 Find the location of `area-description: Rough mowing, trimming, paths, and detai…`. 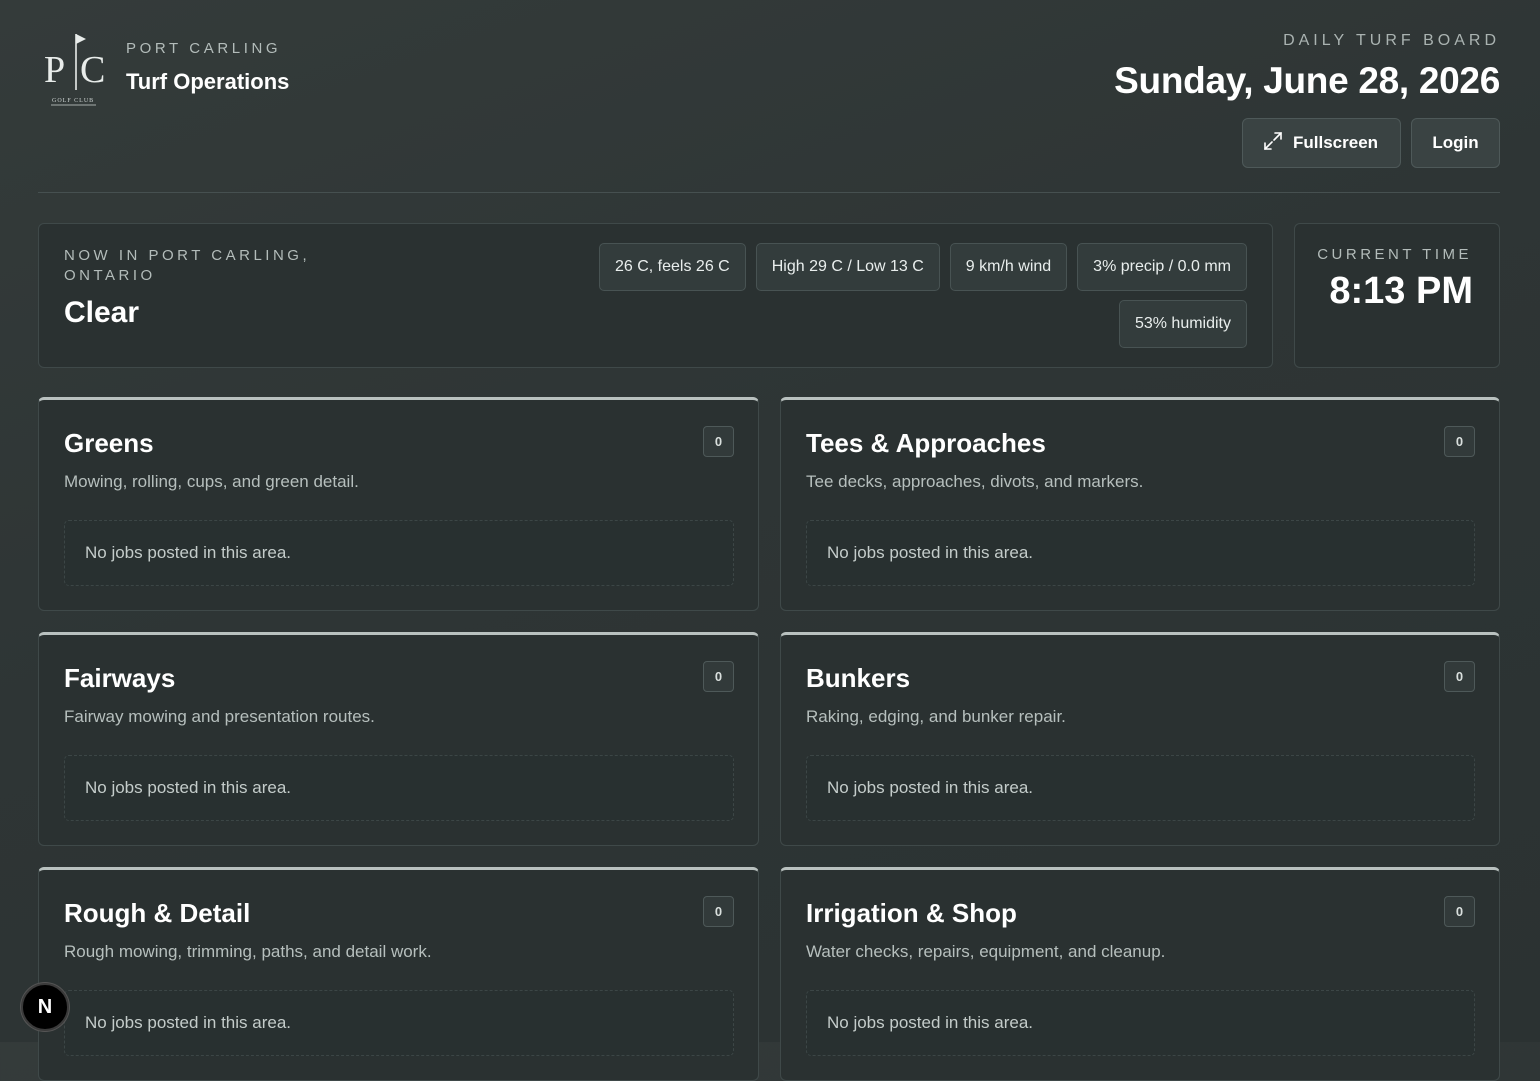

area-description: Rough mowing, trimming, paths, and detai… is located at coordinates (248, 951).